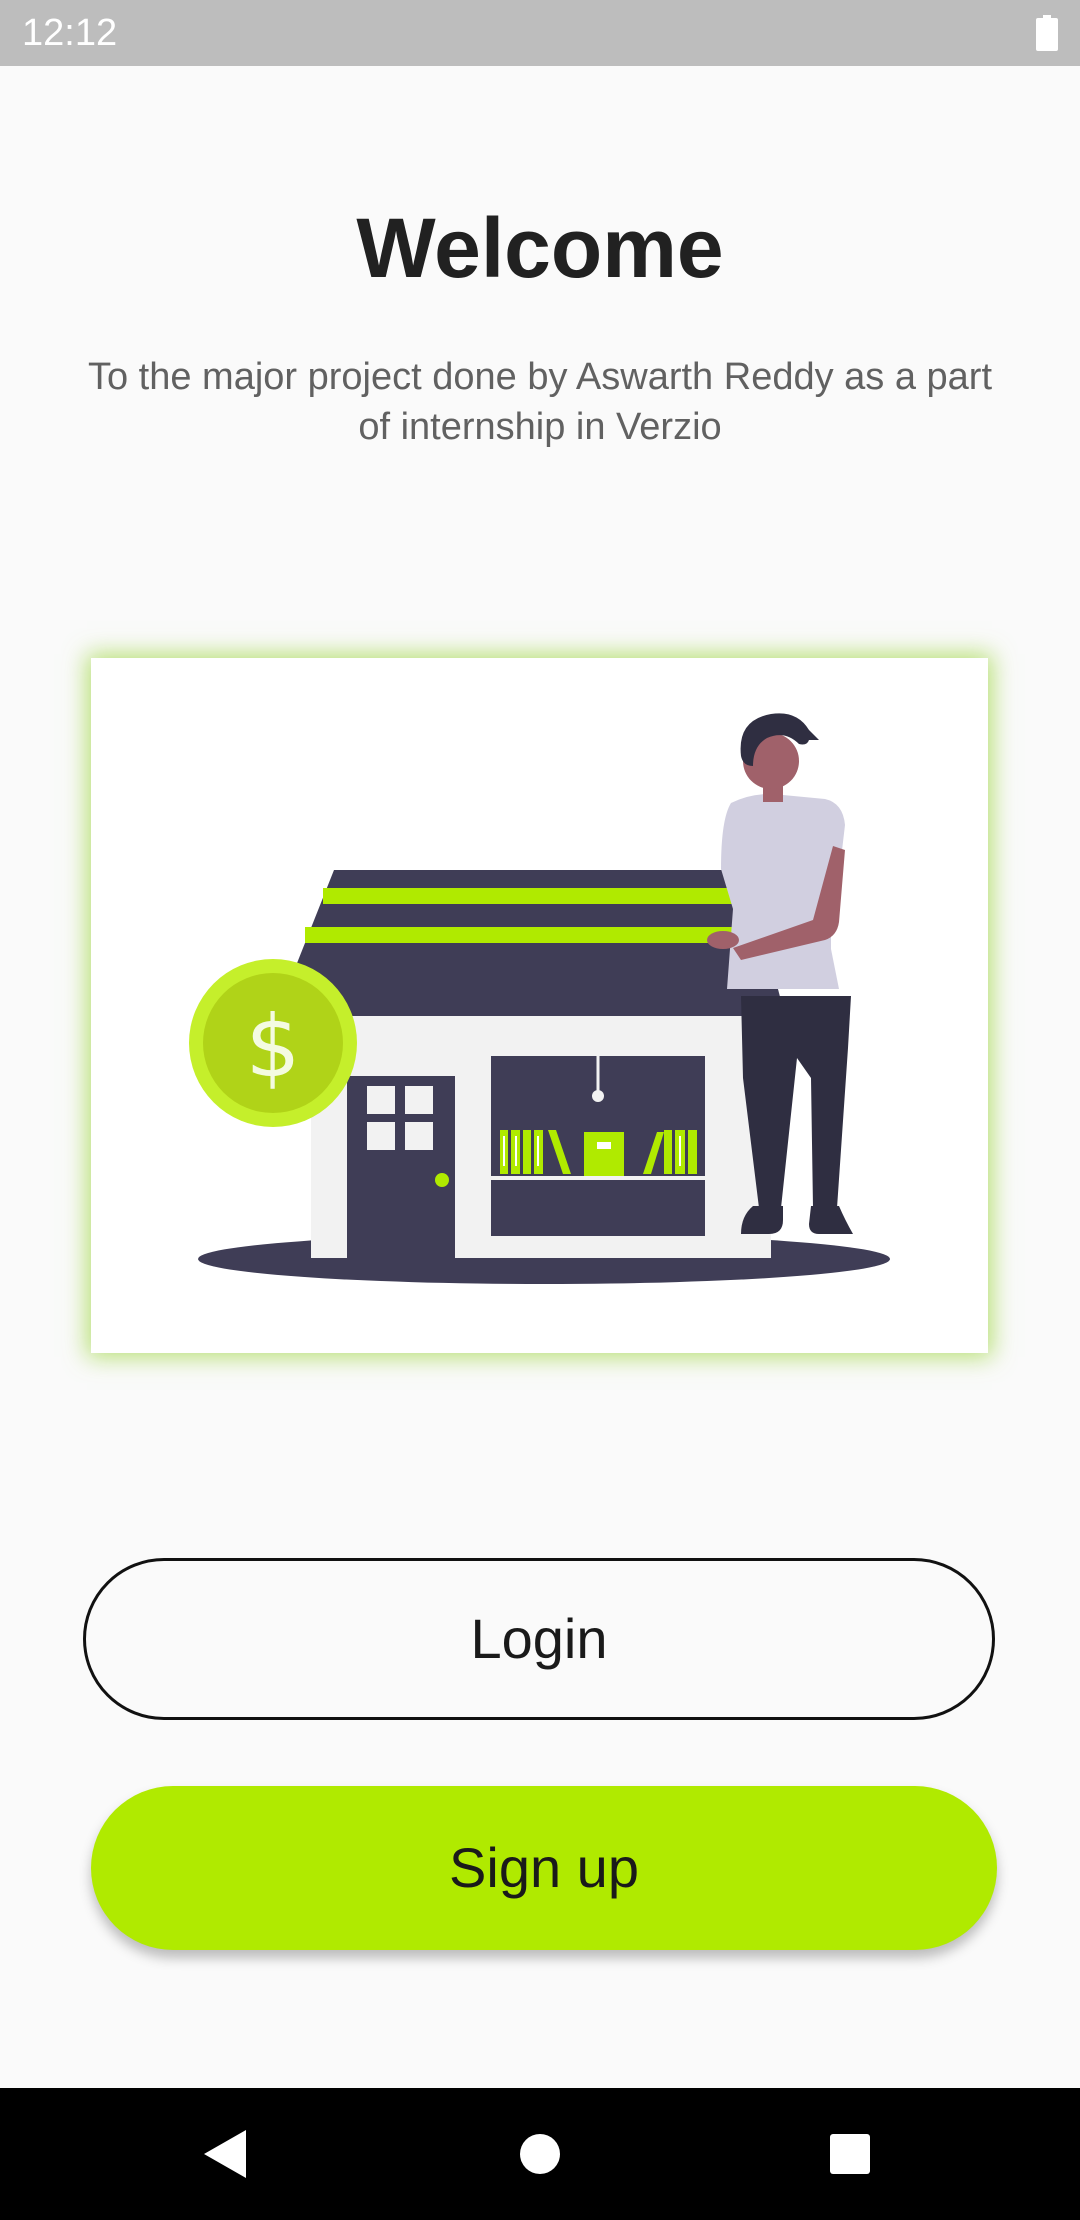  What do you see at coordinates (273, 1047) in the screenshot?
I see `dollar-sign: $` at bounding box center [273, 1047].